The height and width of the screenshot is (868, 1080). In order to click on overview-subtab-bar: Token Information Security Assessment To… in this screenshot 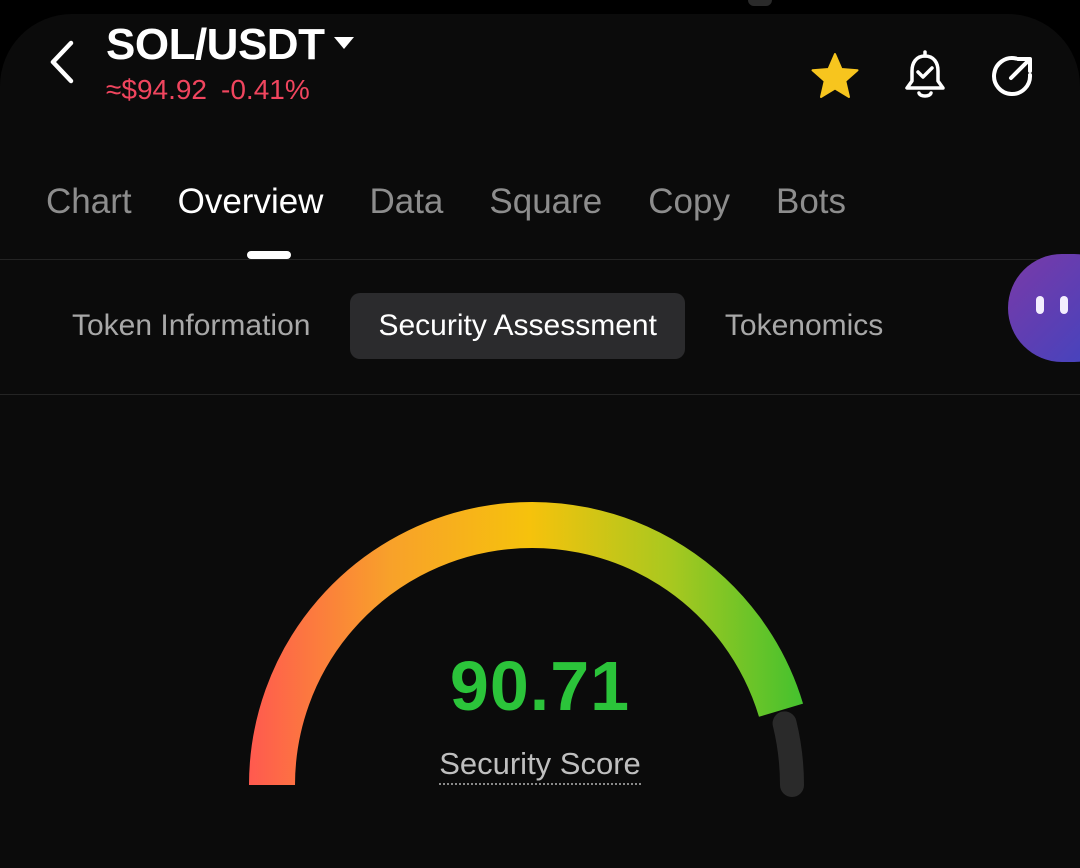, I will do `click(477, 326)`.